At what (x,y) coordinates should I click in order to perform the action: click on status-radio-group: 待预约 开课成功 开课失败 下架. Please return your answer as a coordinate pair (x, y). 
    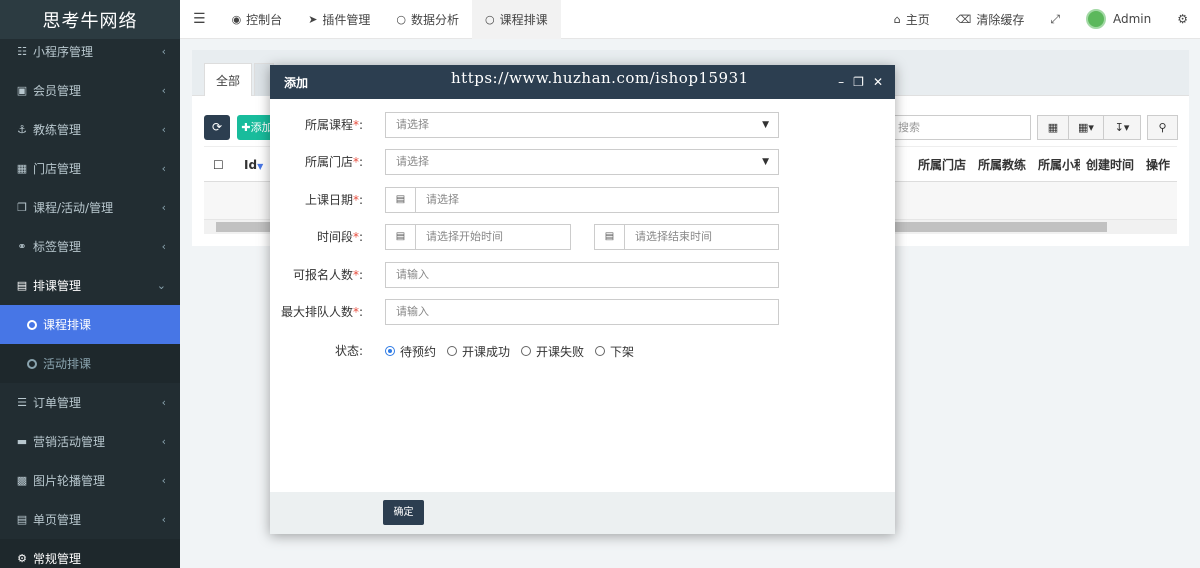
    Looking at the image, I should click on (515, 351).